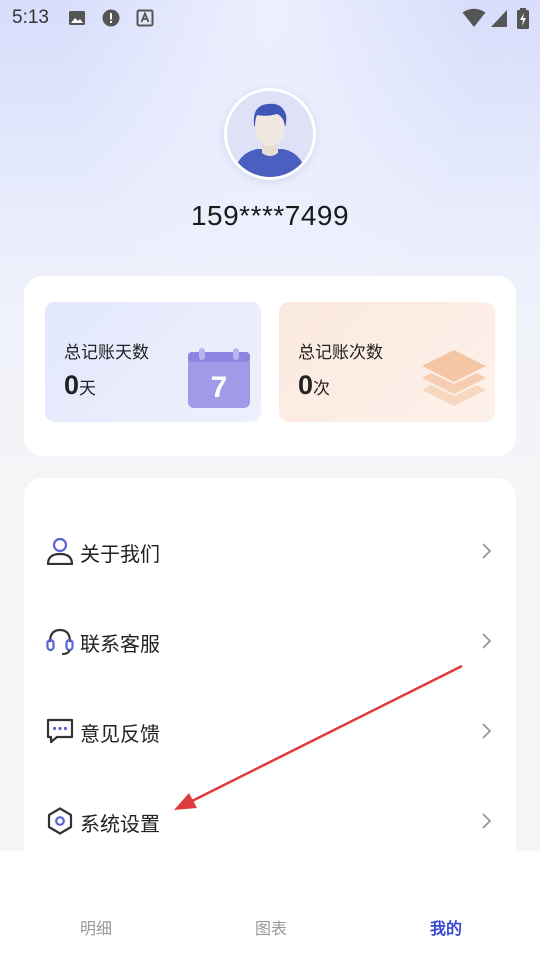  I want to click on user-avatar-icon, so click(270, 134).